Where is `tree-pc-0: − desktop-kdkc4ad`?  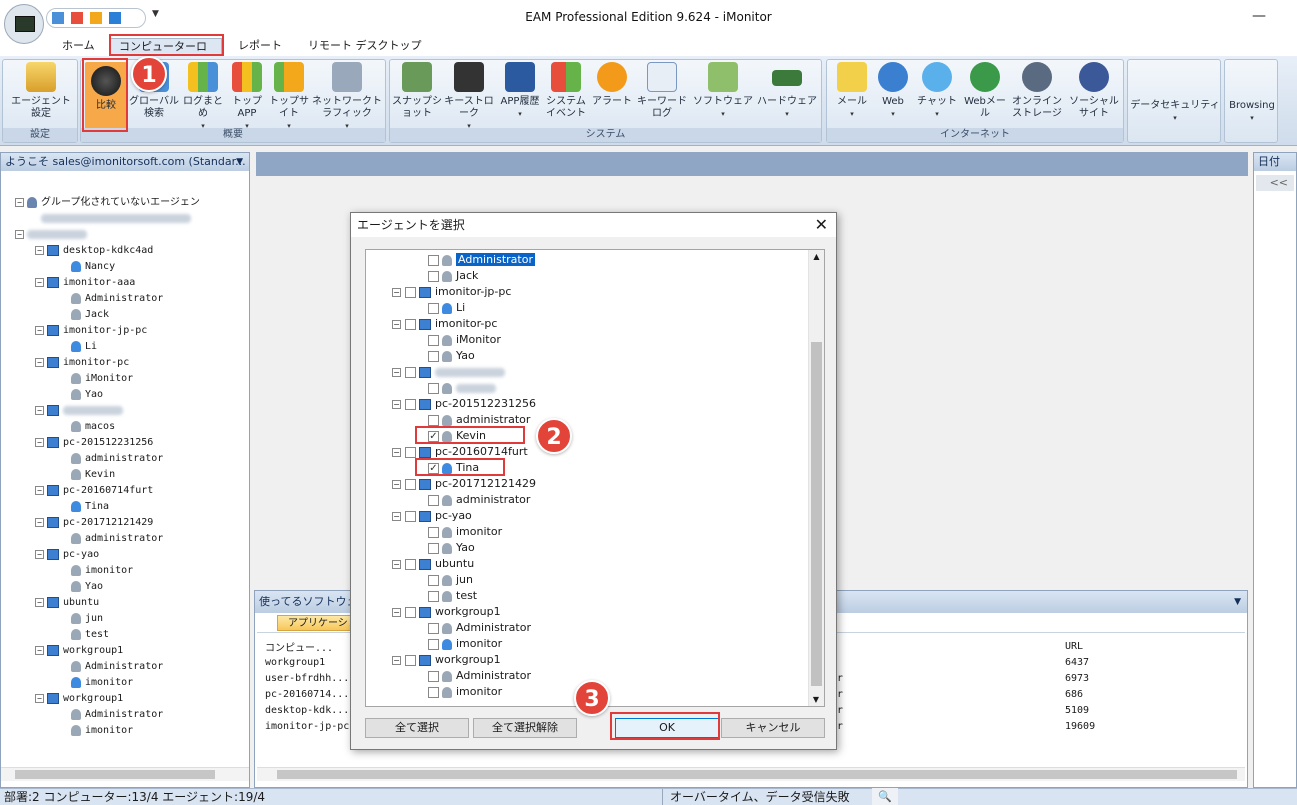 tree-pc-0: − desktop-kdkc4ad is located at coordinates (94, 251).